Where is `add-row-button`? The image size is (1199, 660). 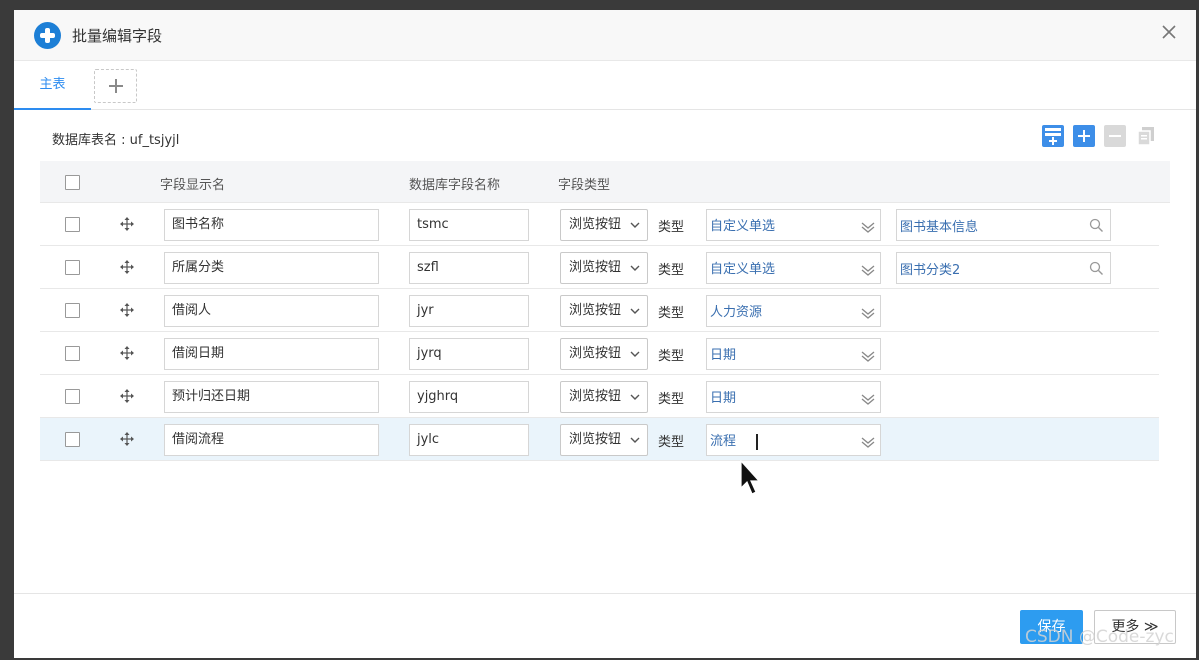
add-row-button is located at coordinates (1084, 136).